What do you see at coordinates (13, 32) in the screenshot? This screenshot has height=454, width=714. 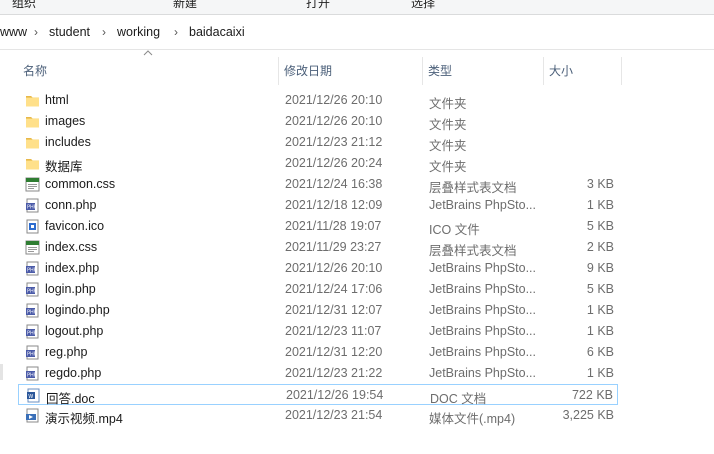 I see `breadcrumb-www: www` at bounding box center [13, 32].